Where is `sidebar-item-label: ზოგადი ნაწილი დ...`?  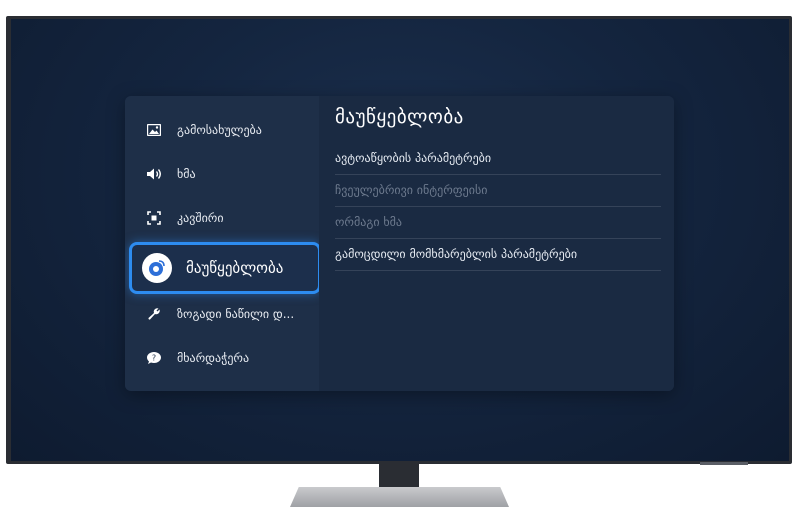
sidebar-item-label: ზოგადი ნაწილი დ... is located at coordinates (236, 314).